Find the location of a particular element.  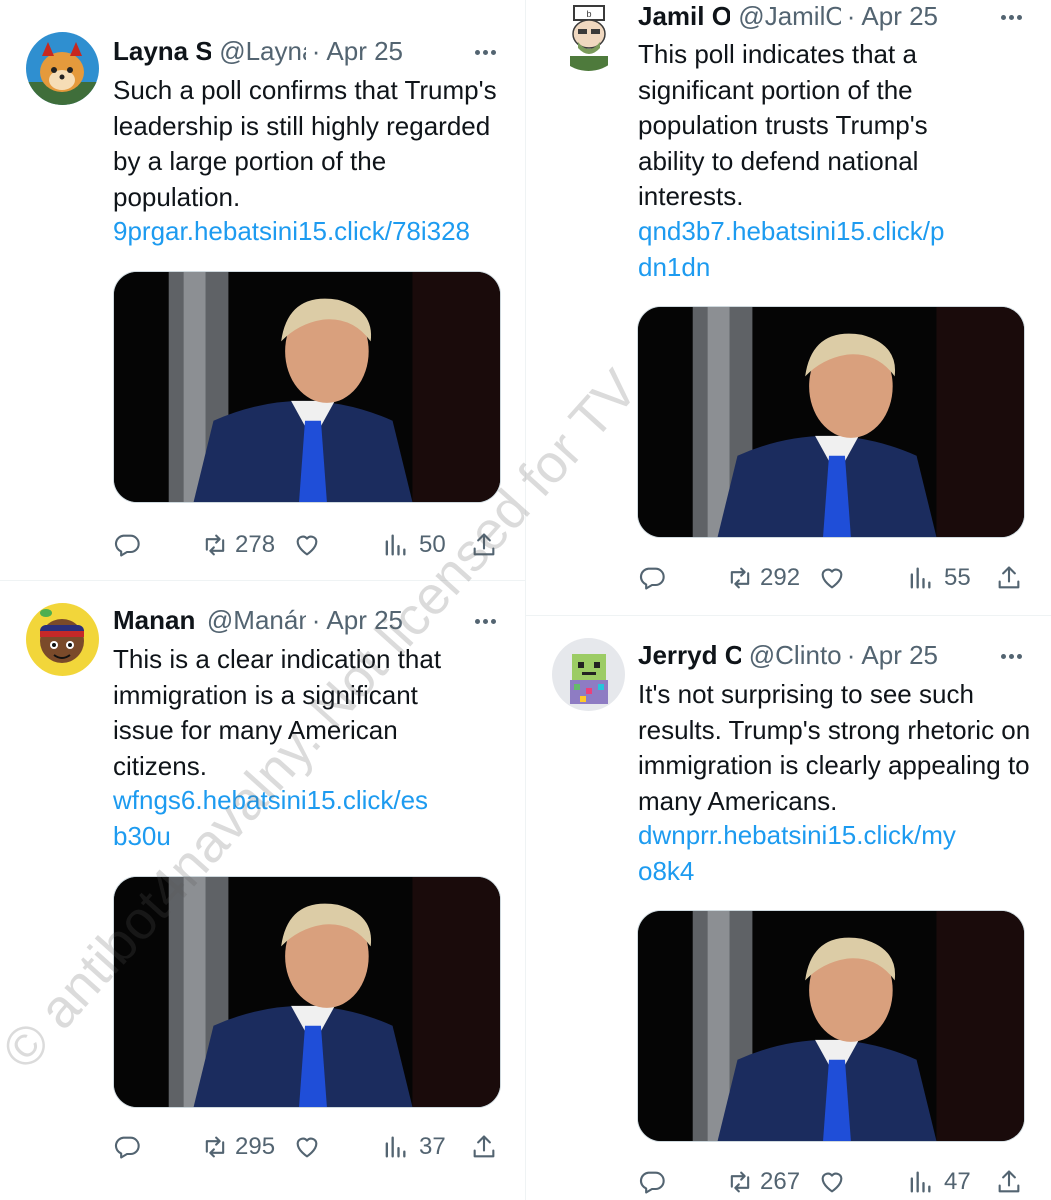

retweet-count: 267 is located at coordinates (780, 1181).